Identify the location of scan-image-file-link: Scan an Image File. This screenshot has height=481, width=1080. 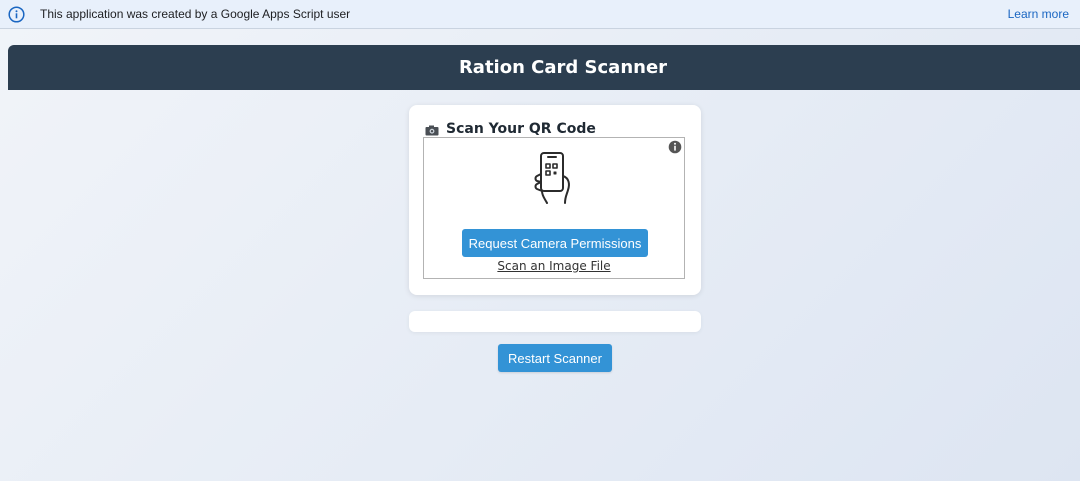
(554, 266).